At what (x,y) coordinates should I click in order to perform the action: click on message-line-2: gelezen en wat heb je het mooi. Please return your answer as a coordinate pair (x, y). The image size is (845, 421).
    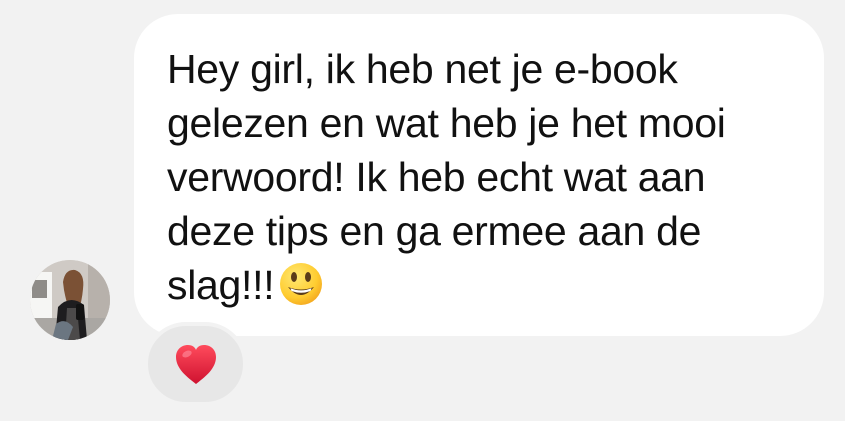
    Looking at the image, I should click on (446, 123).